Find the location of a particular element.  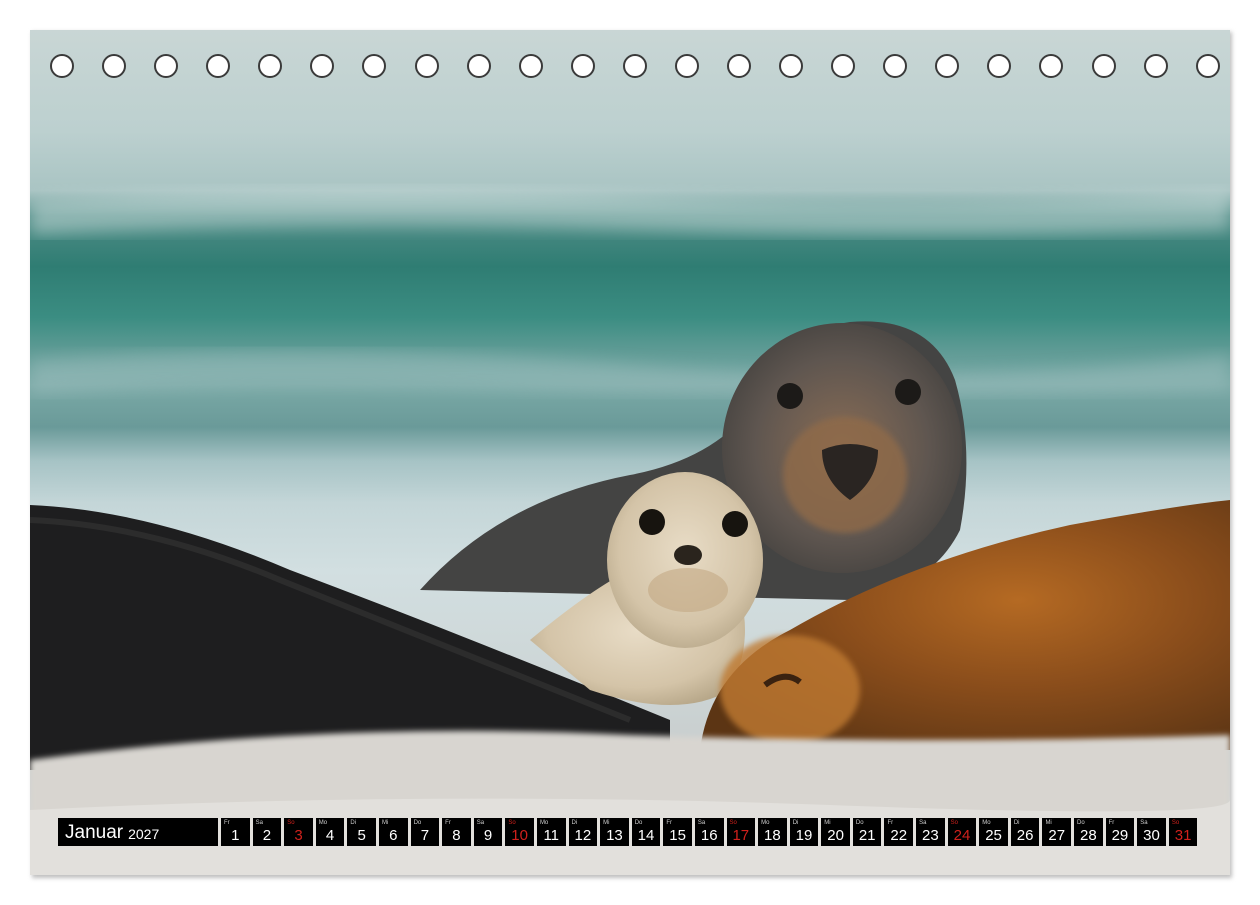

day-cell: Di 5 is located at coordinates (361, 832).